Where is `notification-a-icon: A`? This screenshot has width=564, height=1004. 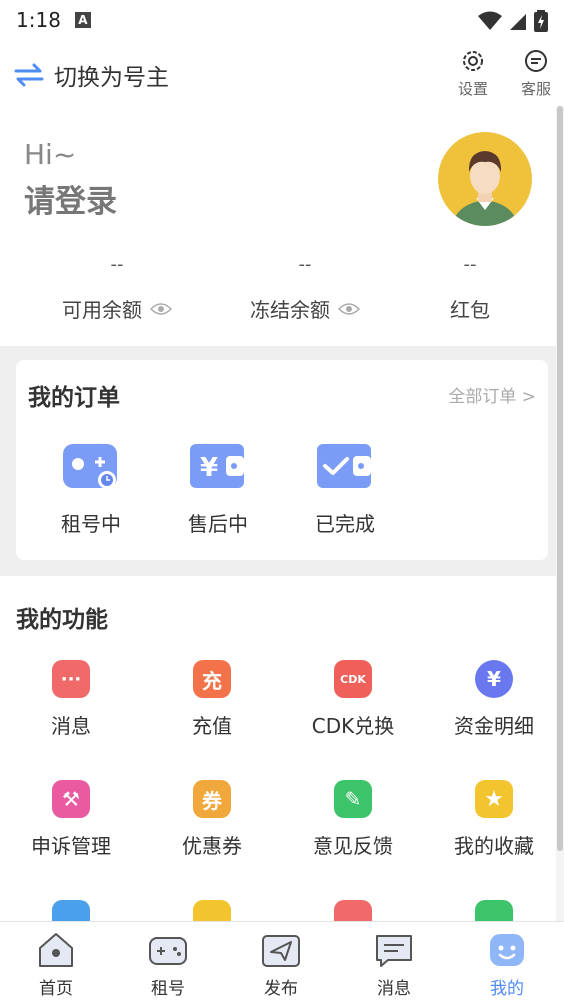 notification-a-icon: A is located at coordinates (82, 20).